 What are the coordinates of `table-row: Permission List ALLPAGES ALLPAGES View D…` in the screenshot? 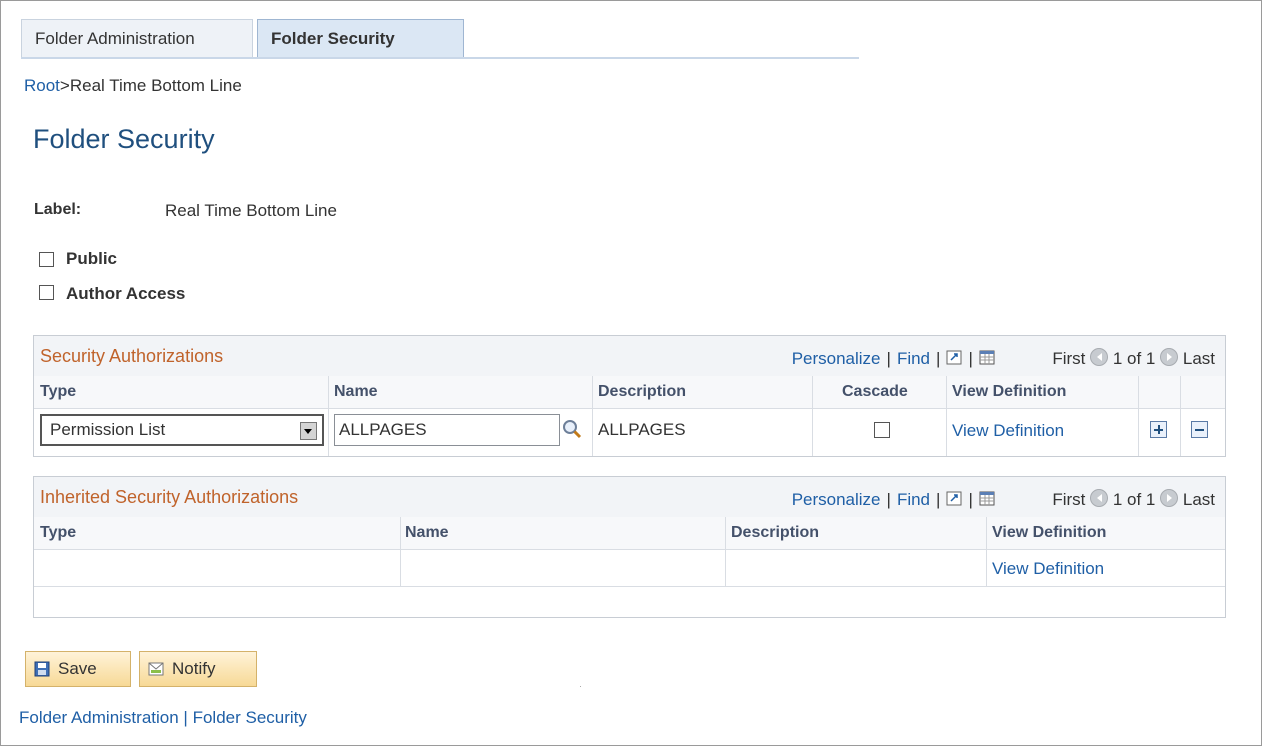 It's located at (629, 432).